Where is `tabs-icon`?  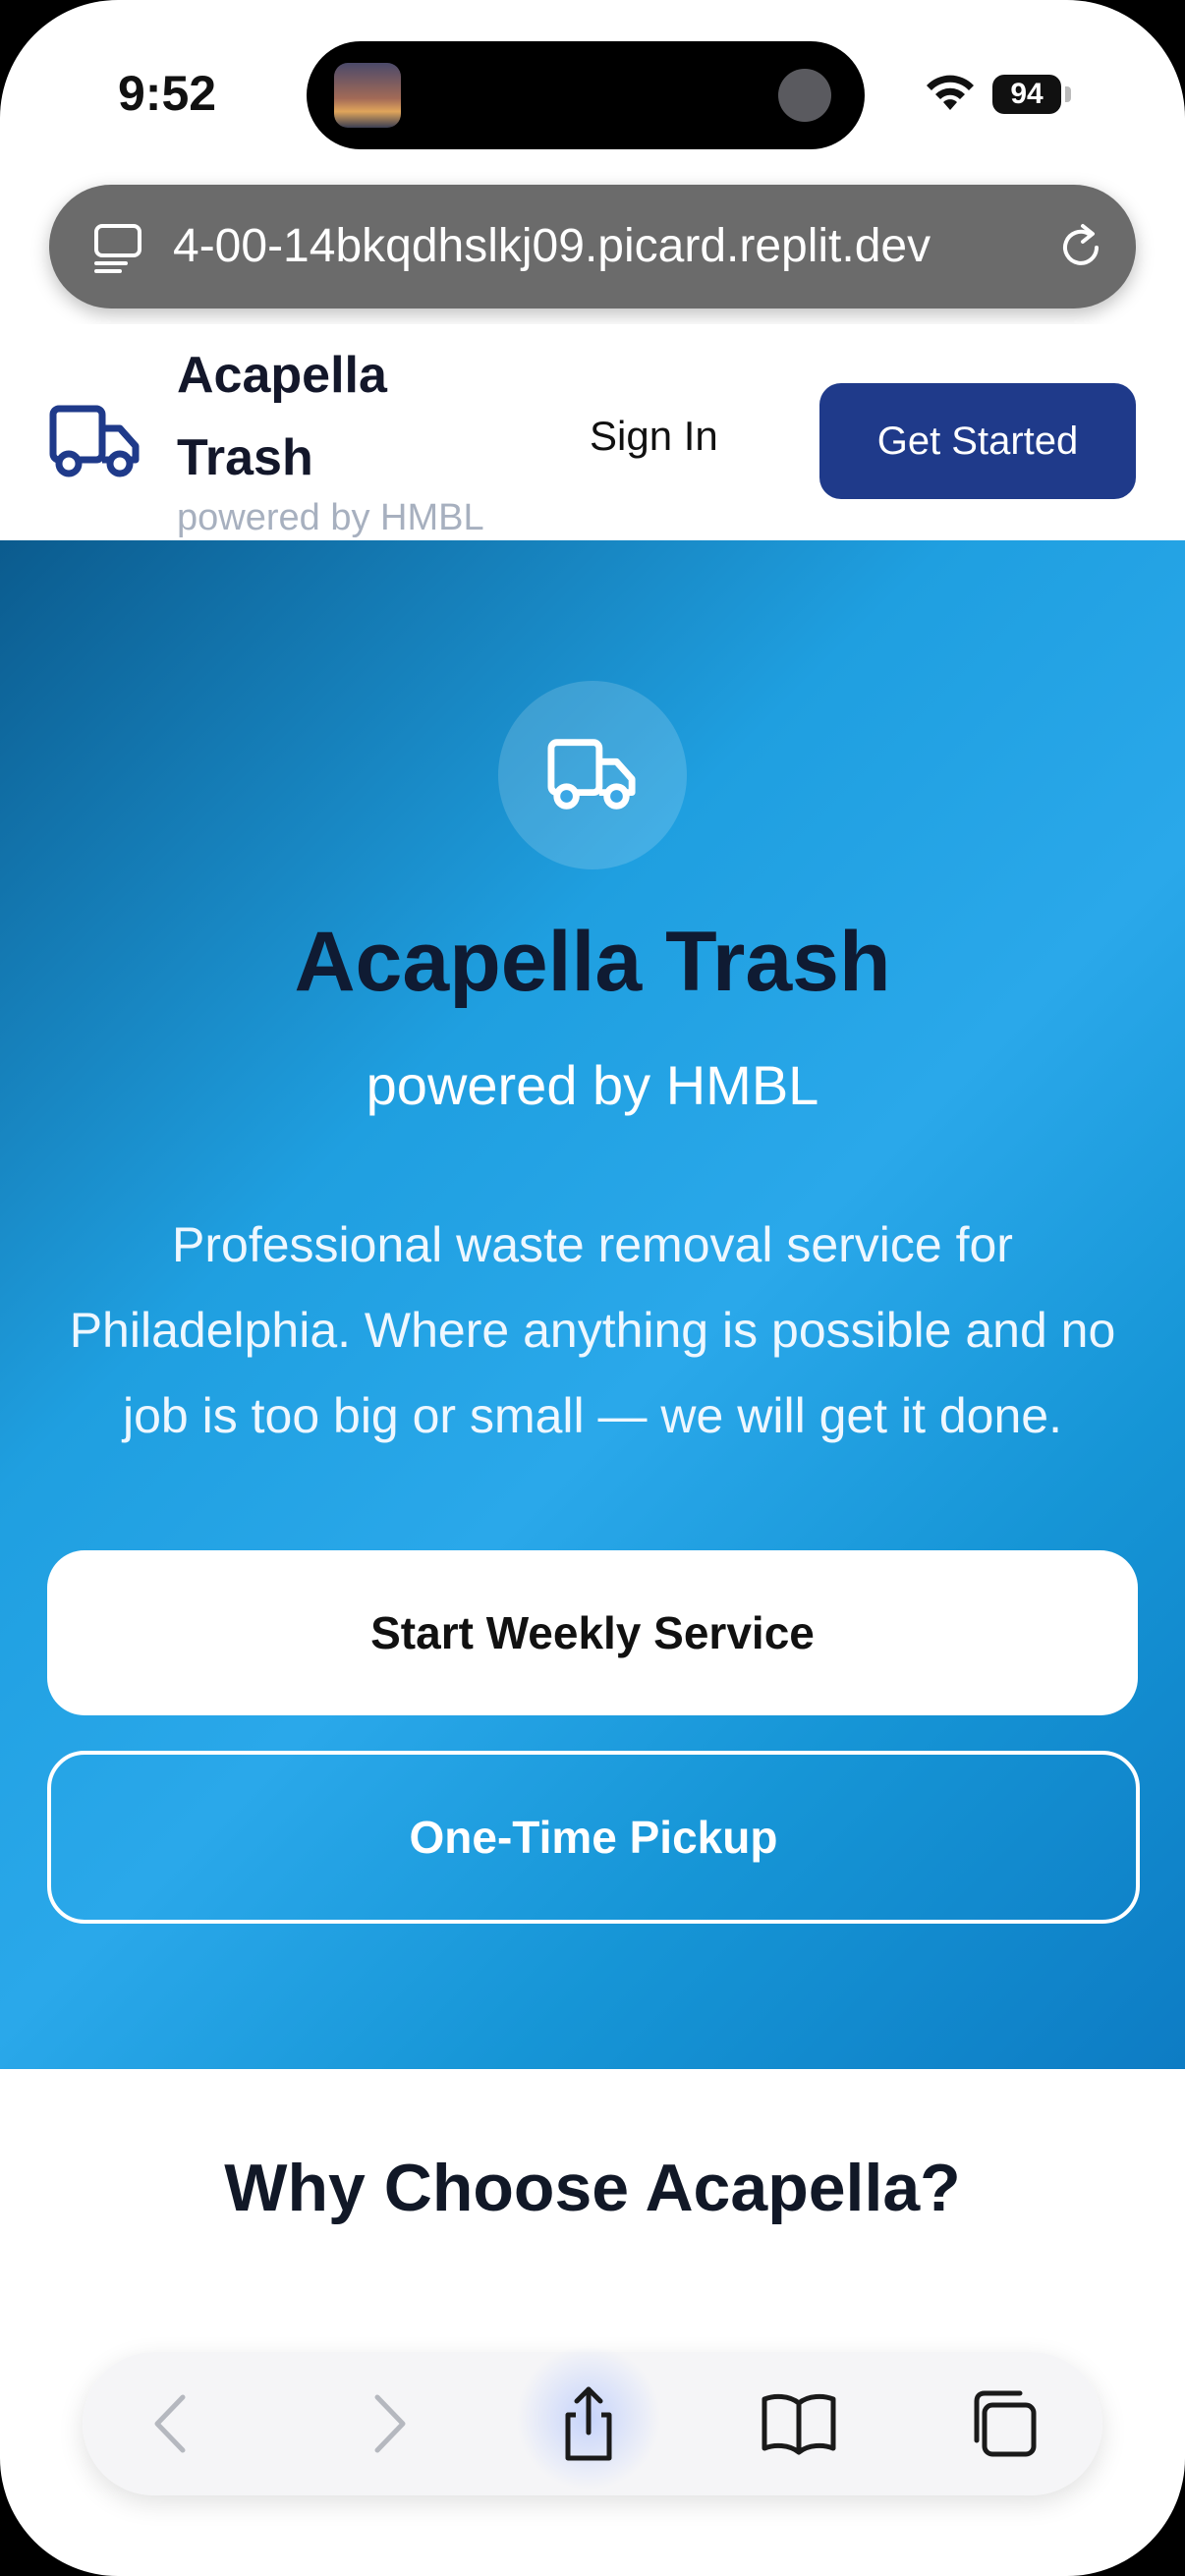
tabs-icon is located at coordinates (1005, 2423).